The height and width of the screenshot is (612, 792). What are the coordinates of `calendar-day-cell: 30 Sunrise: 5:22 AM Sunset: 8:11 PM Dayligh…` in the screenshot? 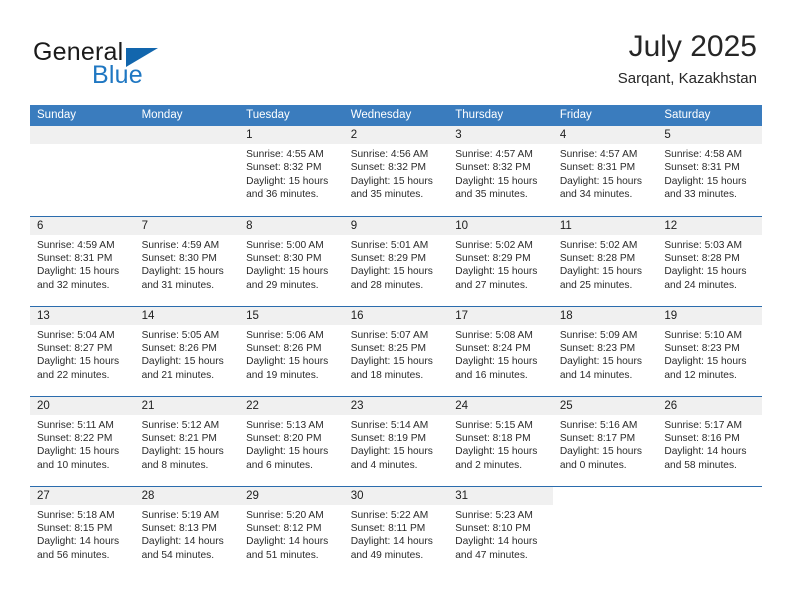 It's located at (396, 530).